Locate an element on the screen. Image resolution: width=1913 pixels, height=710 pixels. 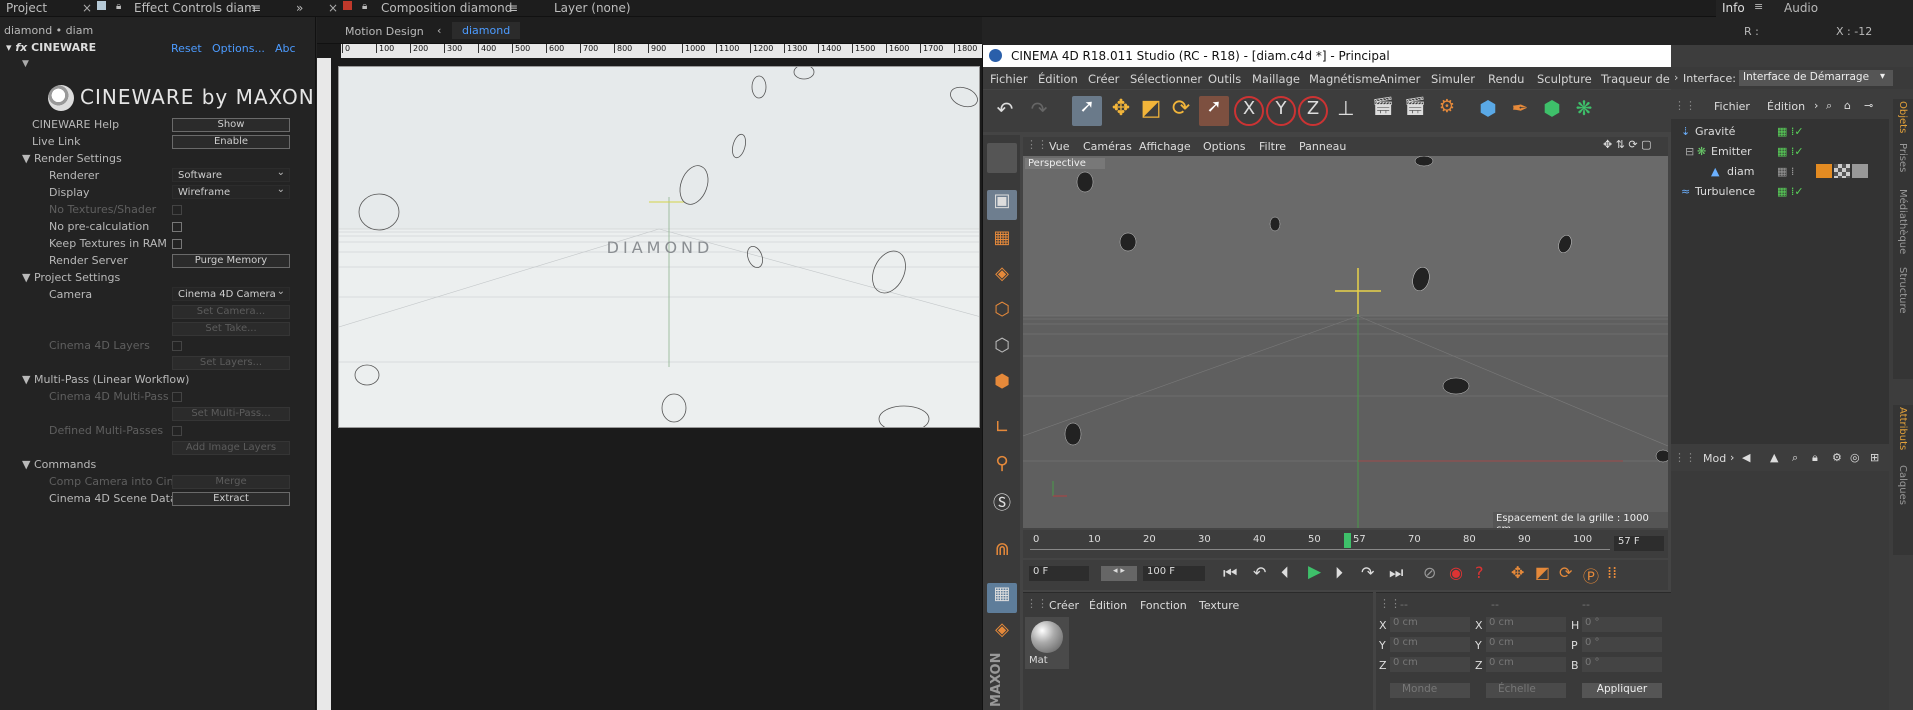
rotation-h-field: 0 ° is located at coordinates (1622, 624).